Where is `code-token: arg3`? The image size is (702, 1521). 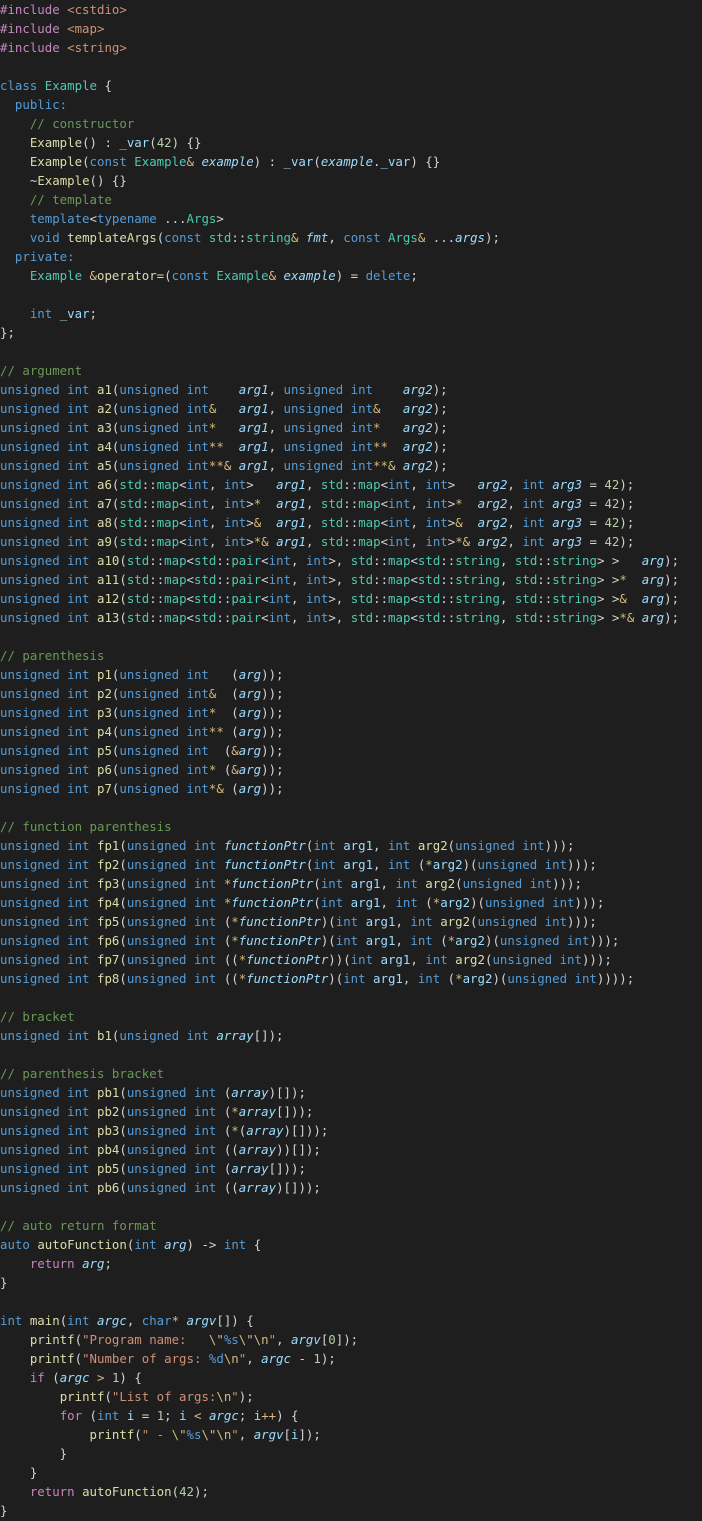 code-token: arg3 is located at coordinates (567, 522).